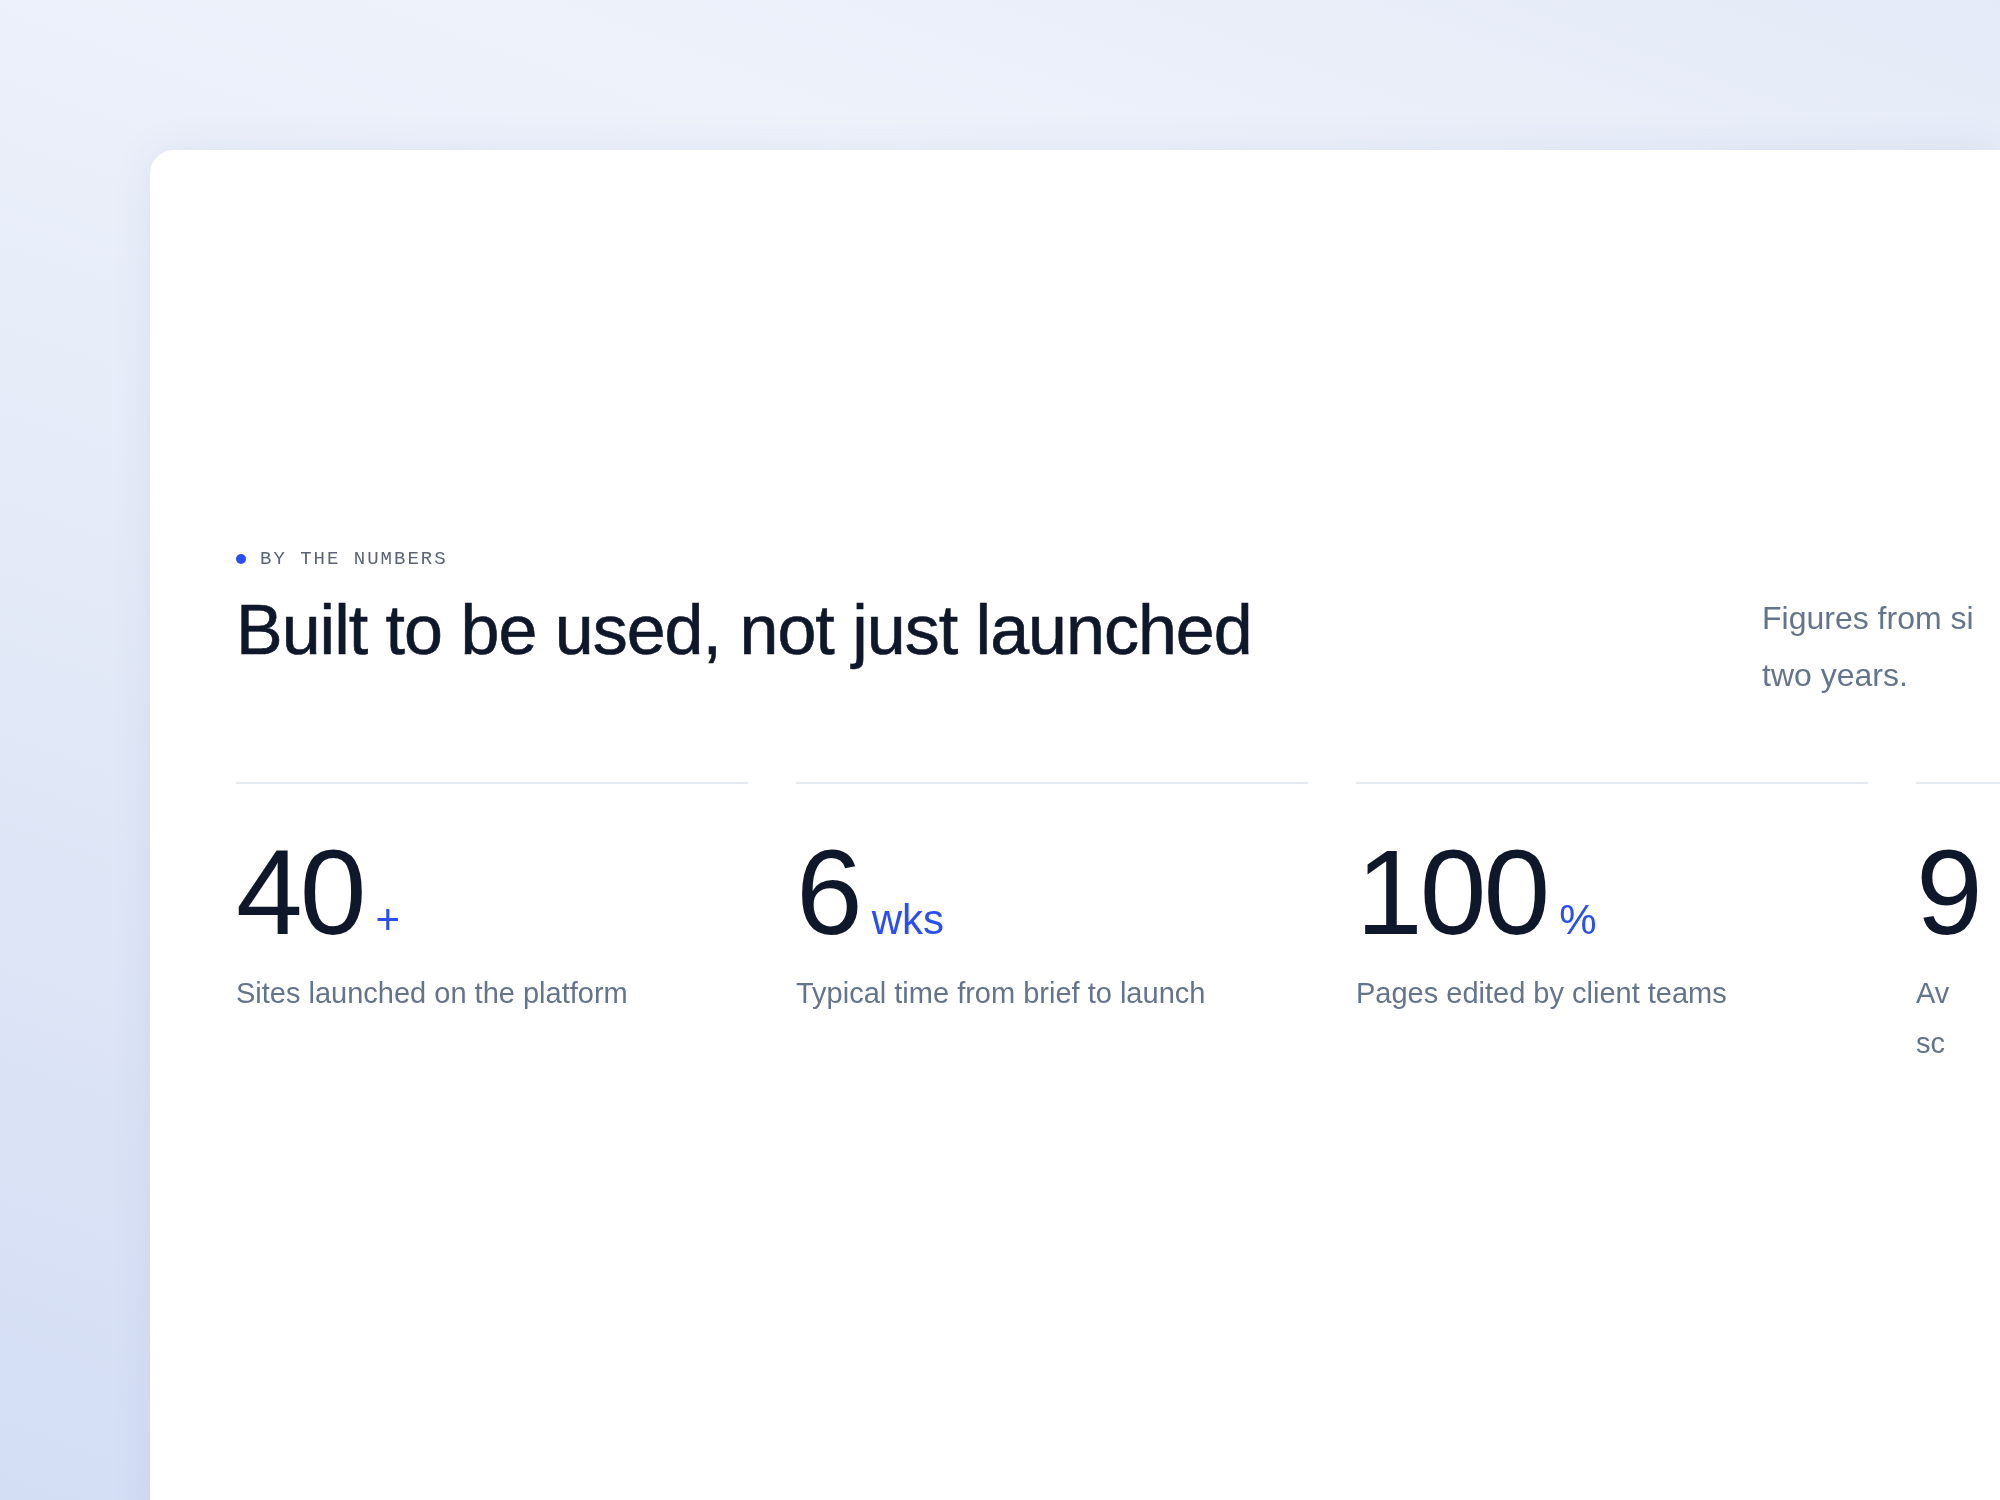 The image size is (2000, 1500). I want to click on stat-unit: wks, so click(908, 920).